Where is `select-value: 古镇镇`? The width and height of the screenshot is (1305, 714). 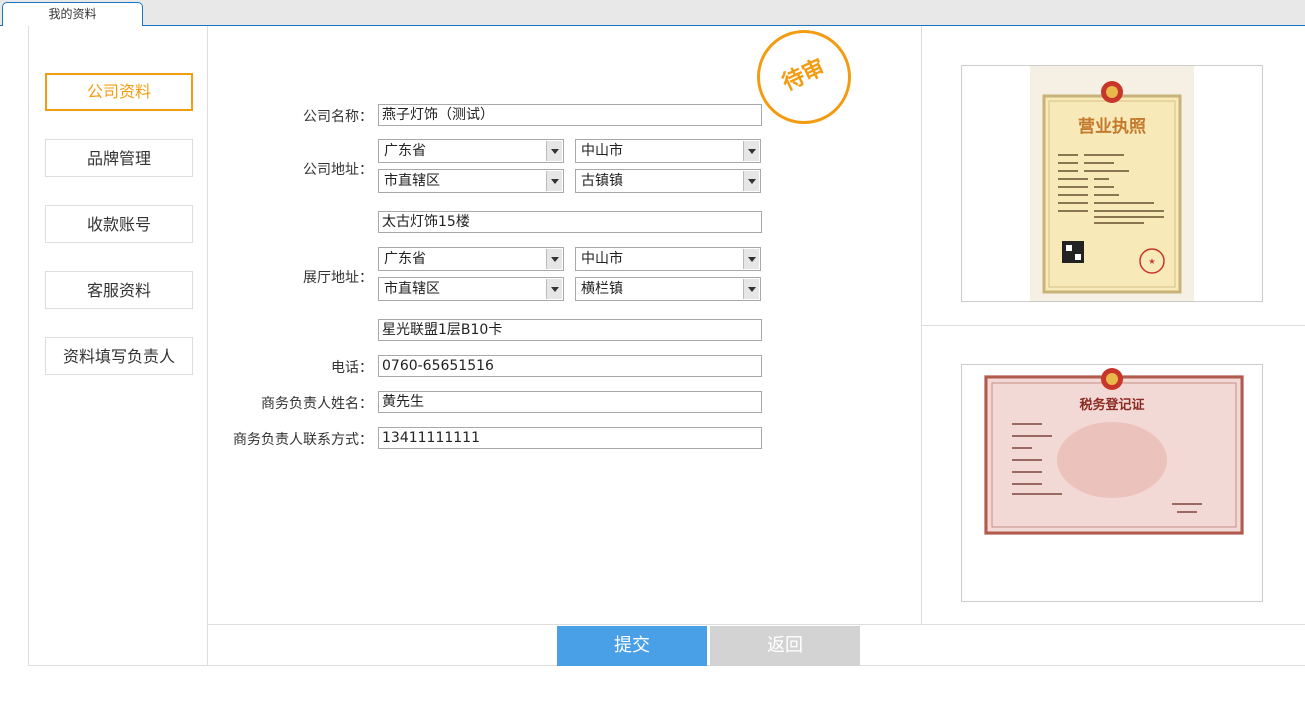 select-value: 古镇镇 is located at coordinates (602, 181).